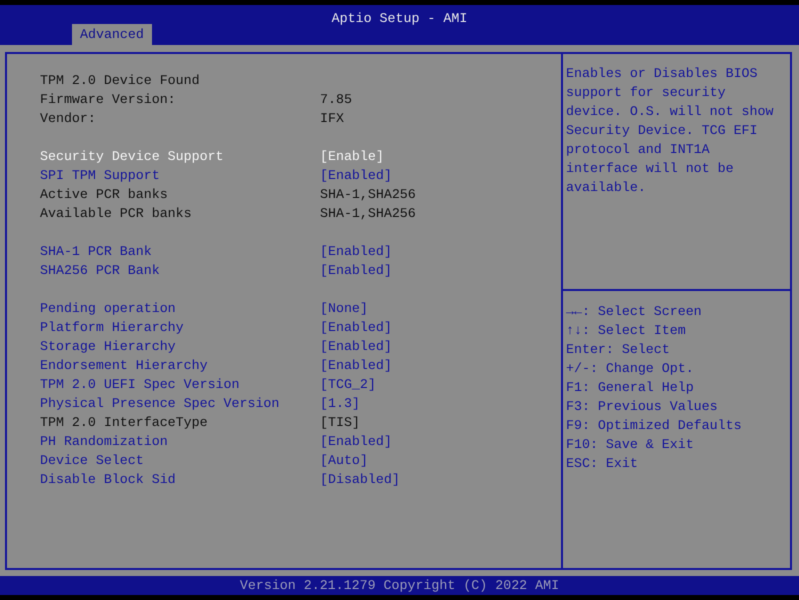 This screenshot has height=600, width=799. I want to click on key-hint: →←: Select Screen, so click(634, 312).